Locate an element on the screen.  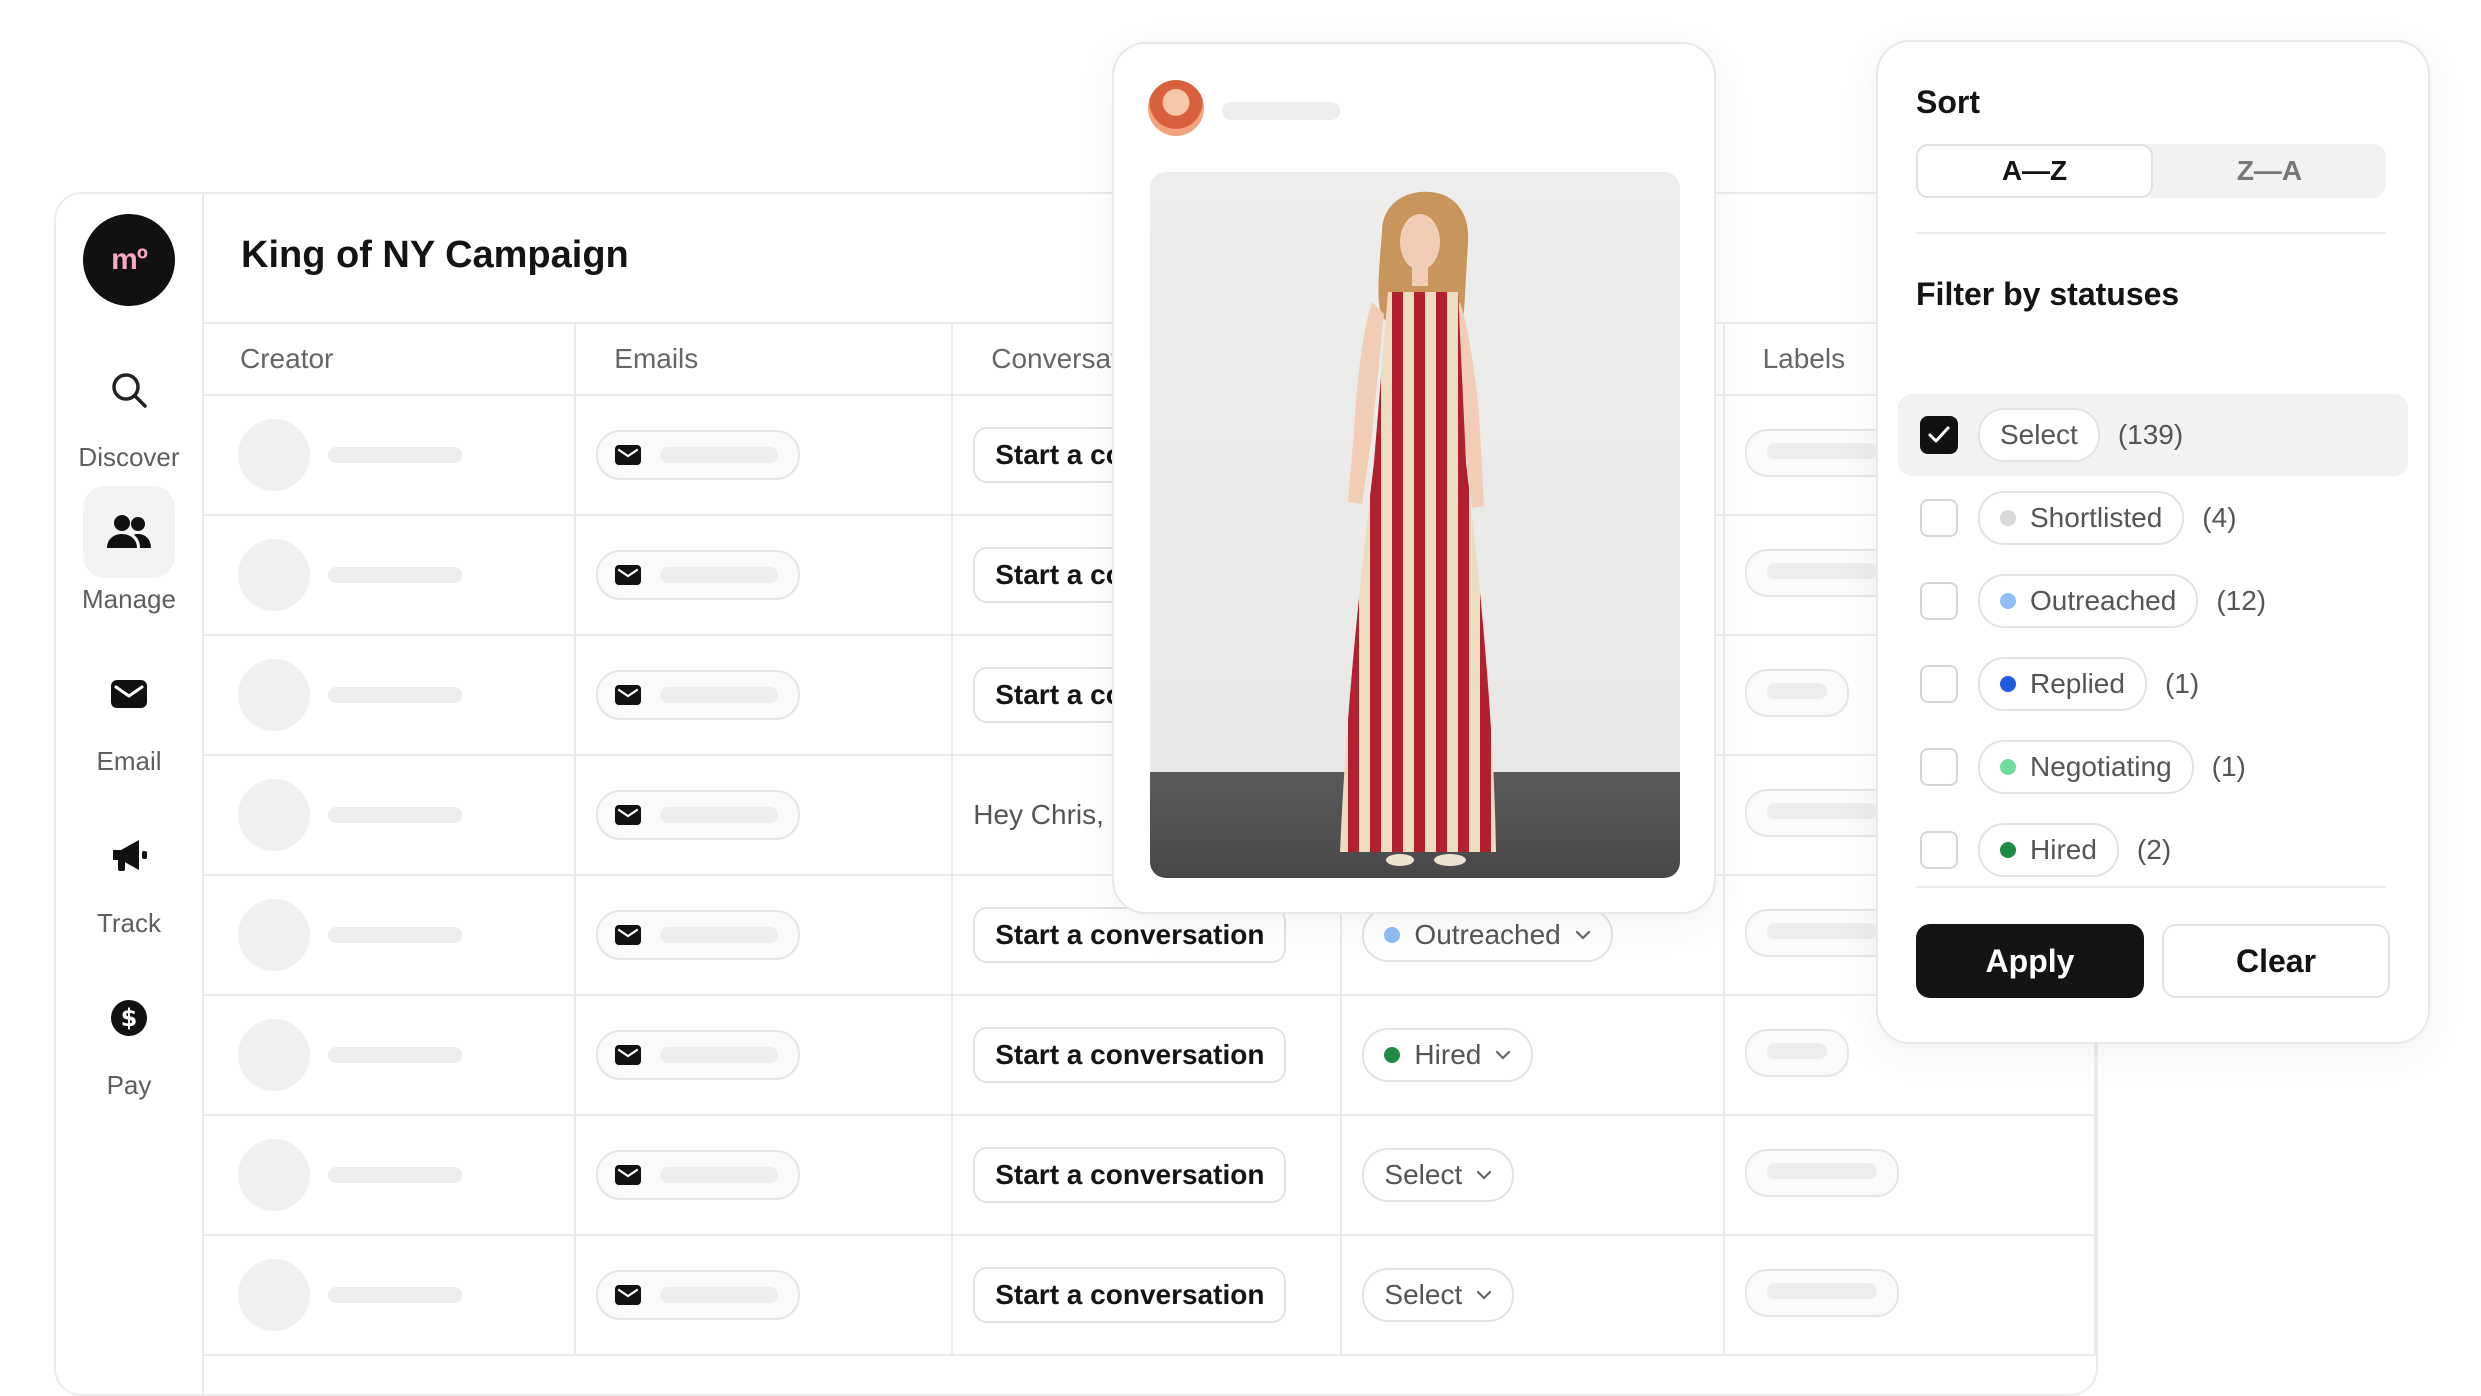
chevron-down-icon is located at coordinates (1503, 1055).